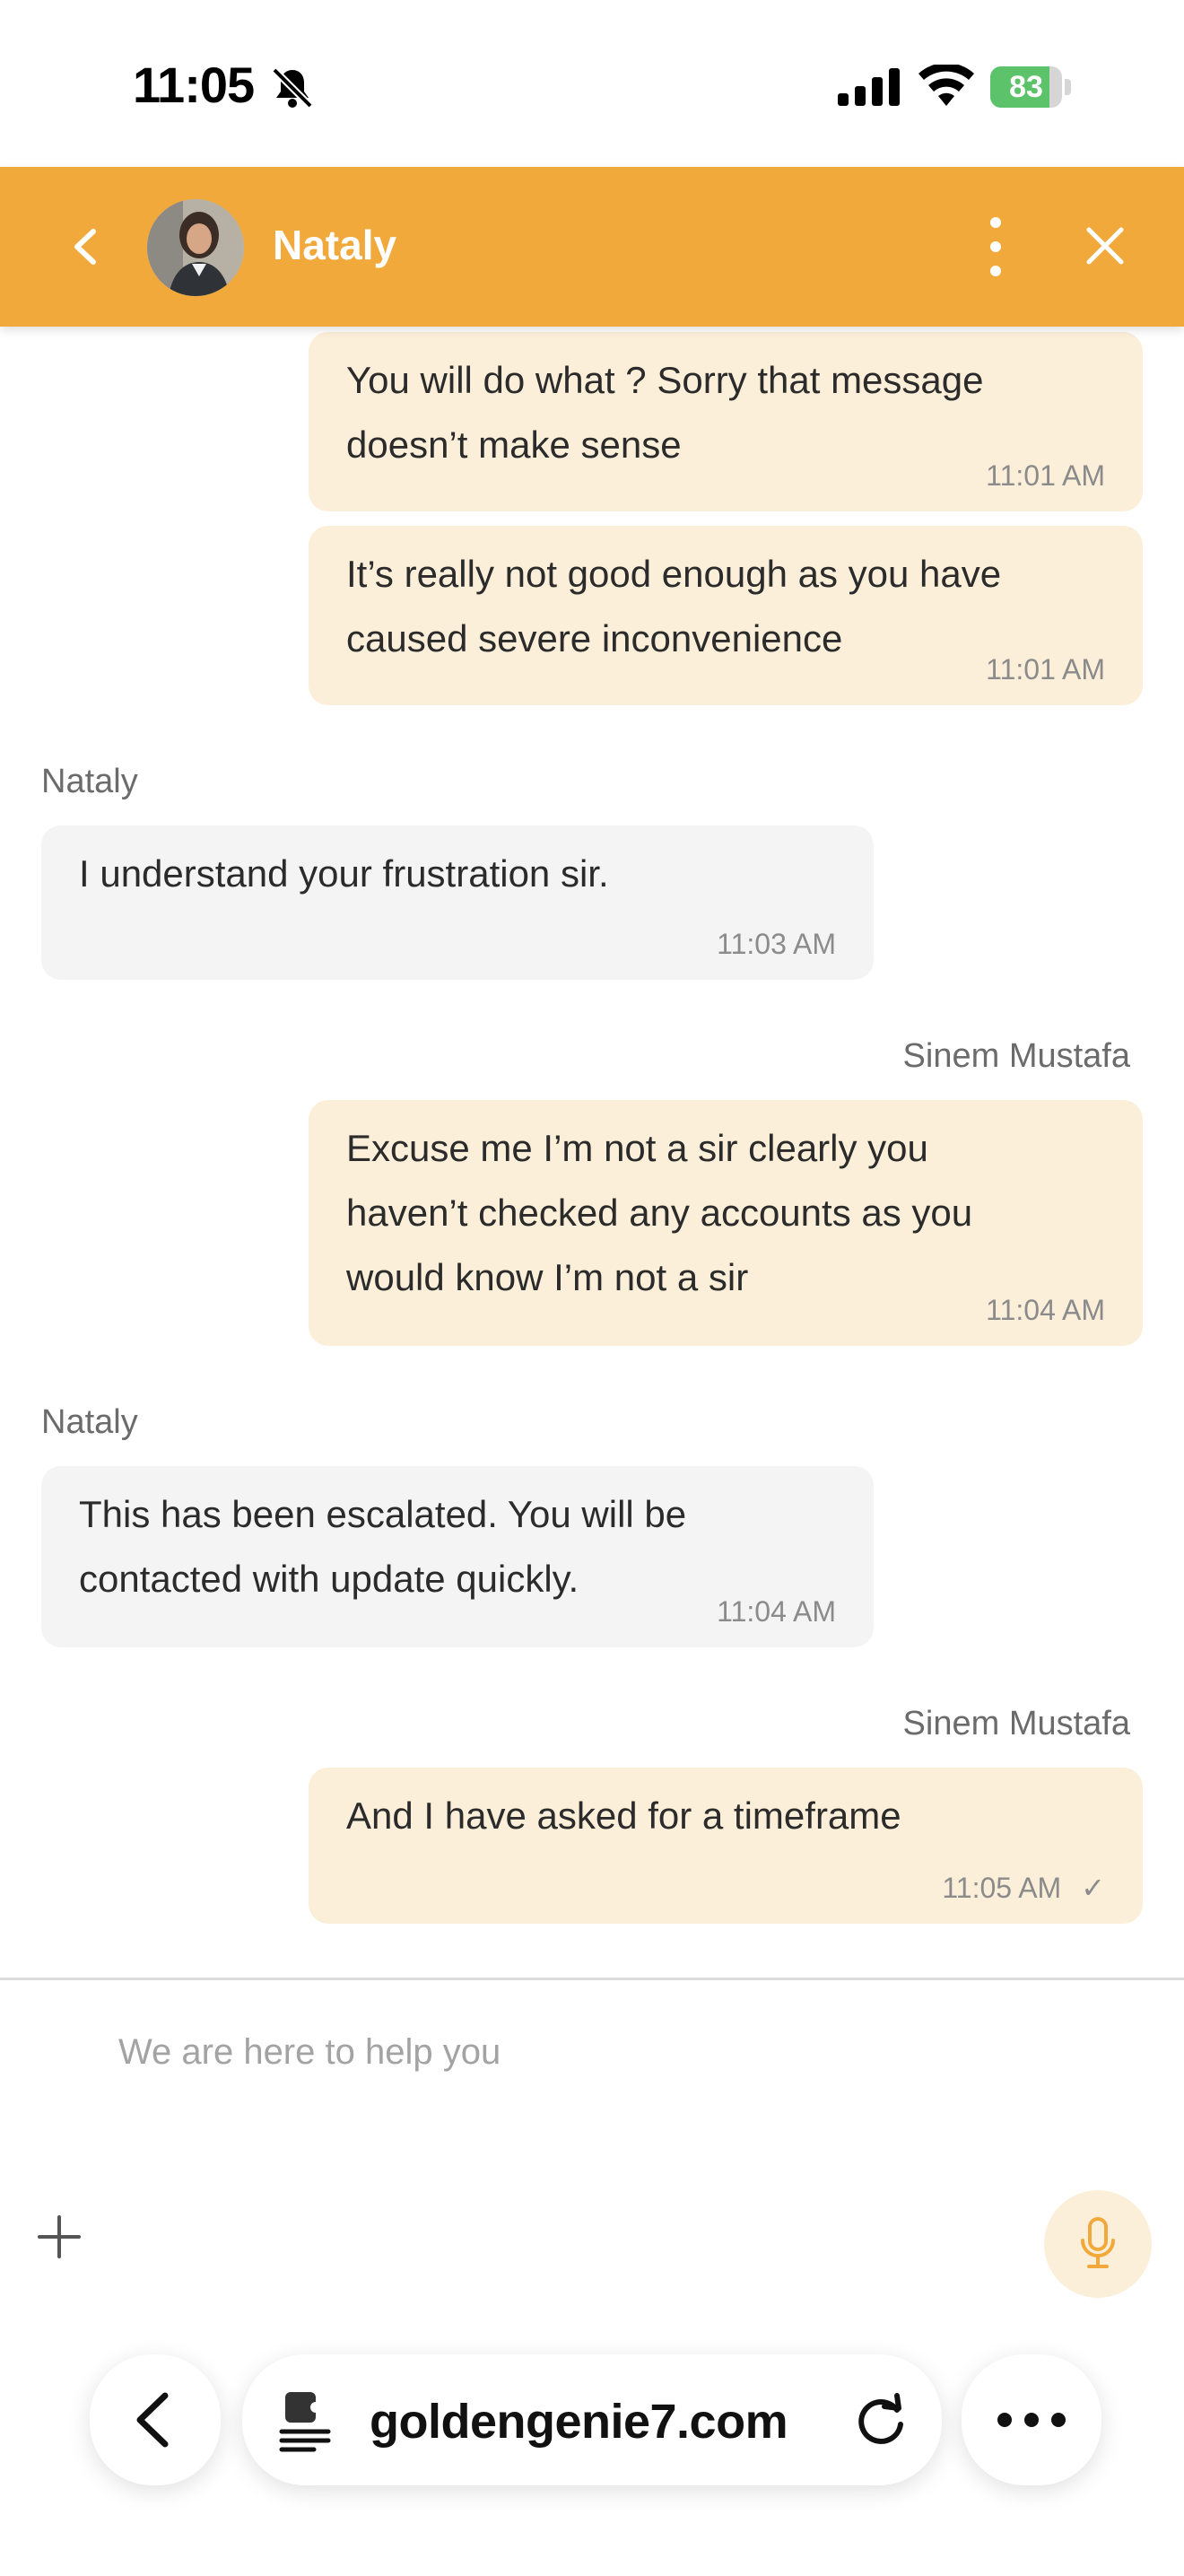  I want to click on more-options-icon, so click(996, 247).